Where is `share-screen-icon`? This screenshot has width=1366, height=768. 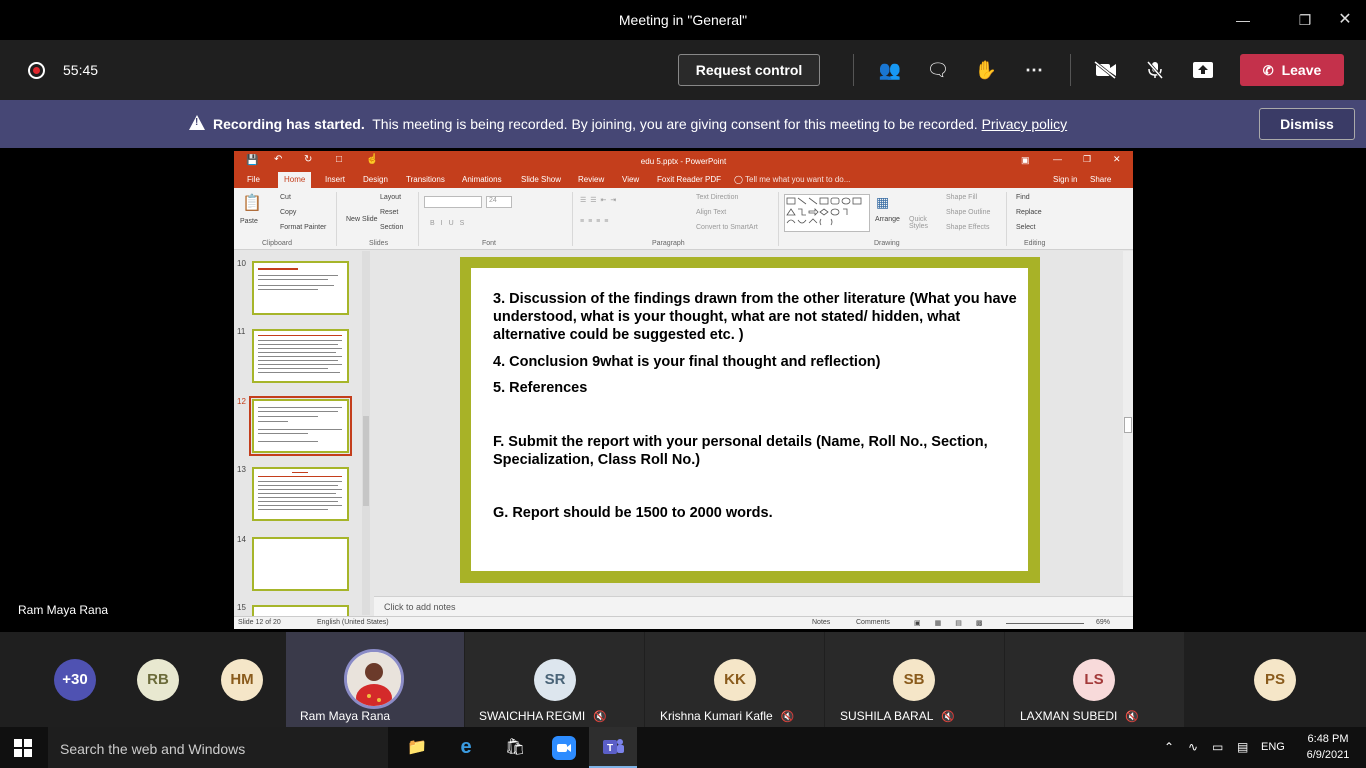 share-screen-icon is located at coordinates (1203, 70).